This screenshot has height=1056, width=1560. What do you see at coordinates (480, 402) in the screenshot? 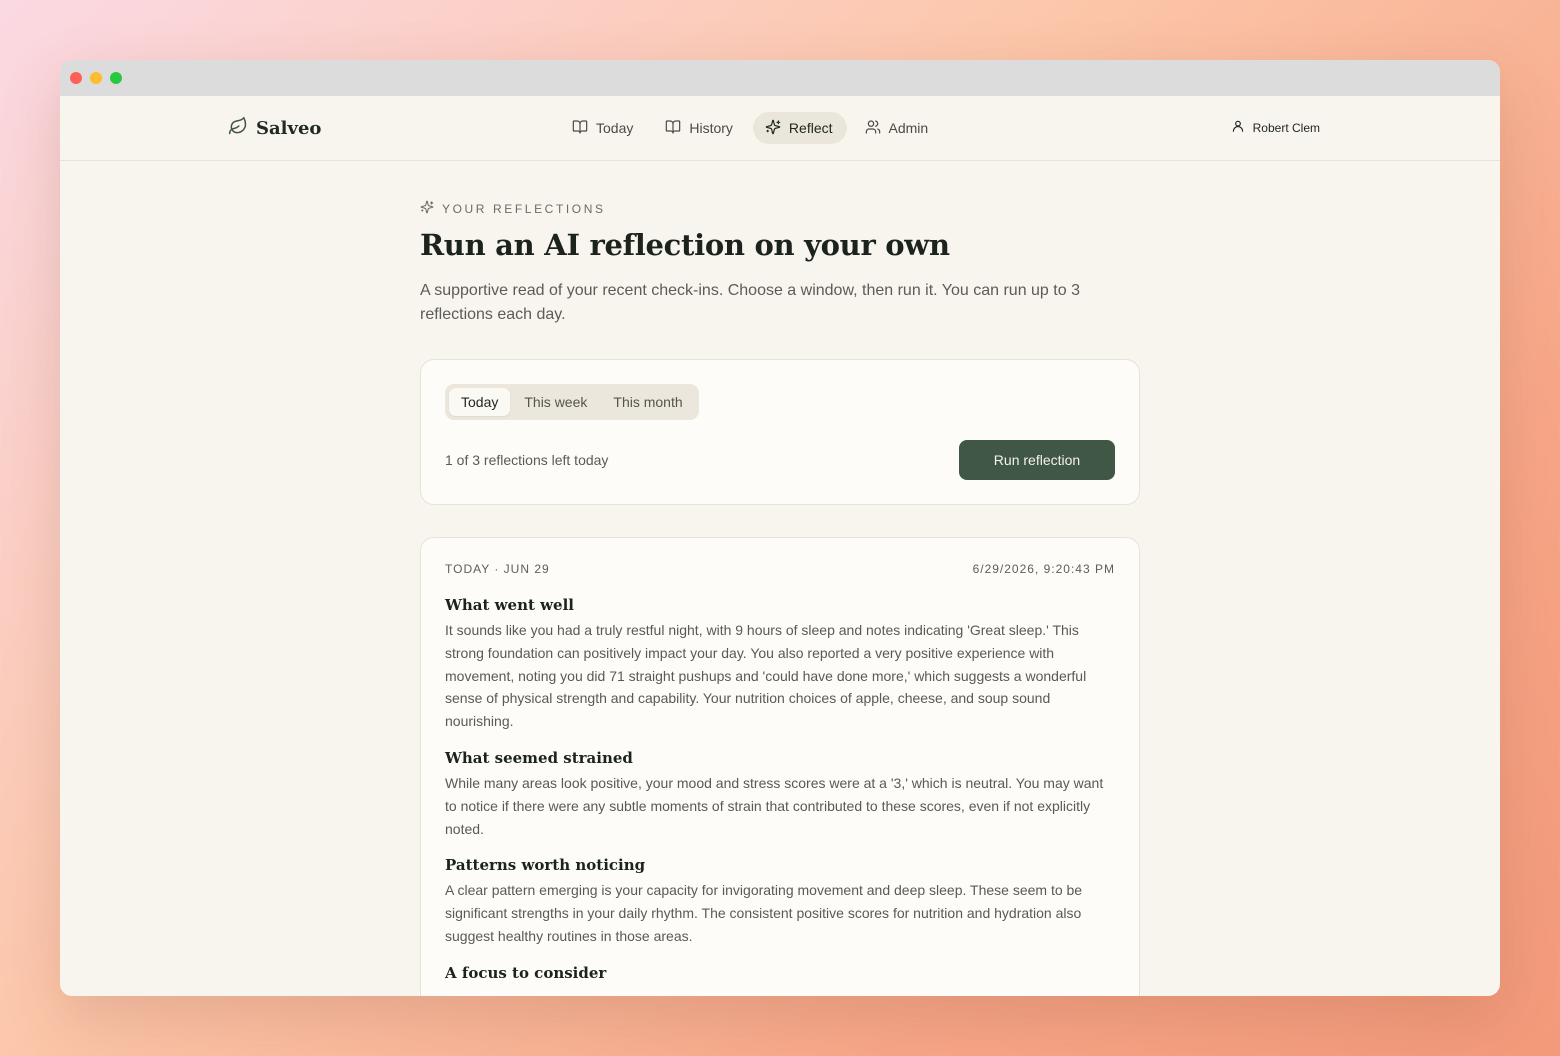
I see `window-option-today: Today` at bounding box center [480, 402].